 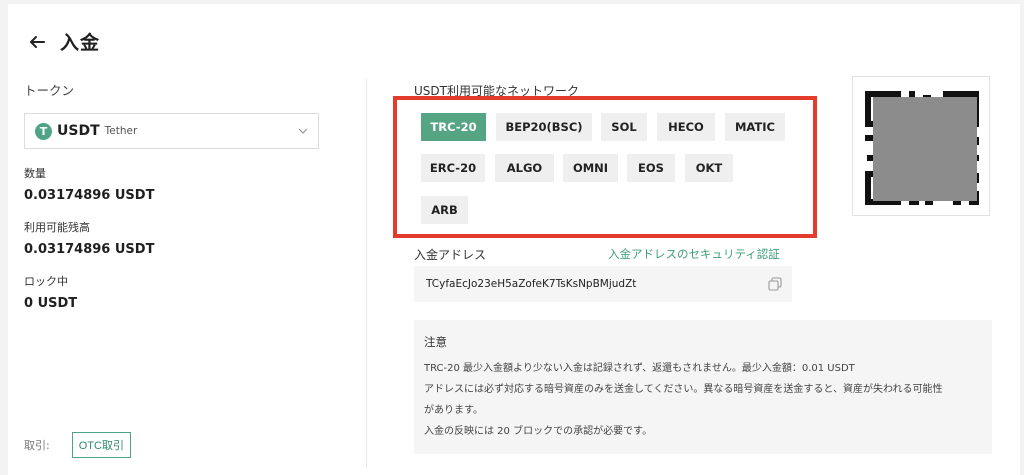 I want to click on deposit-address-field: TCyfaEcJo23eH5aZofeK7TsKsNpBMjudZt, so click(x=603, y=284).